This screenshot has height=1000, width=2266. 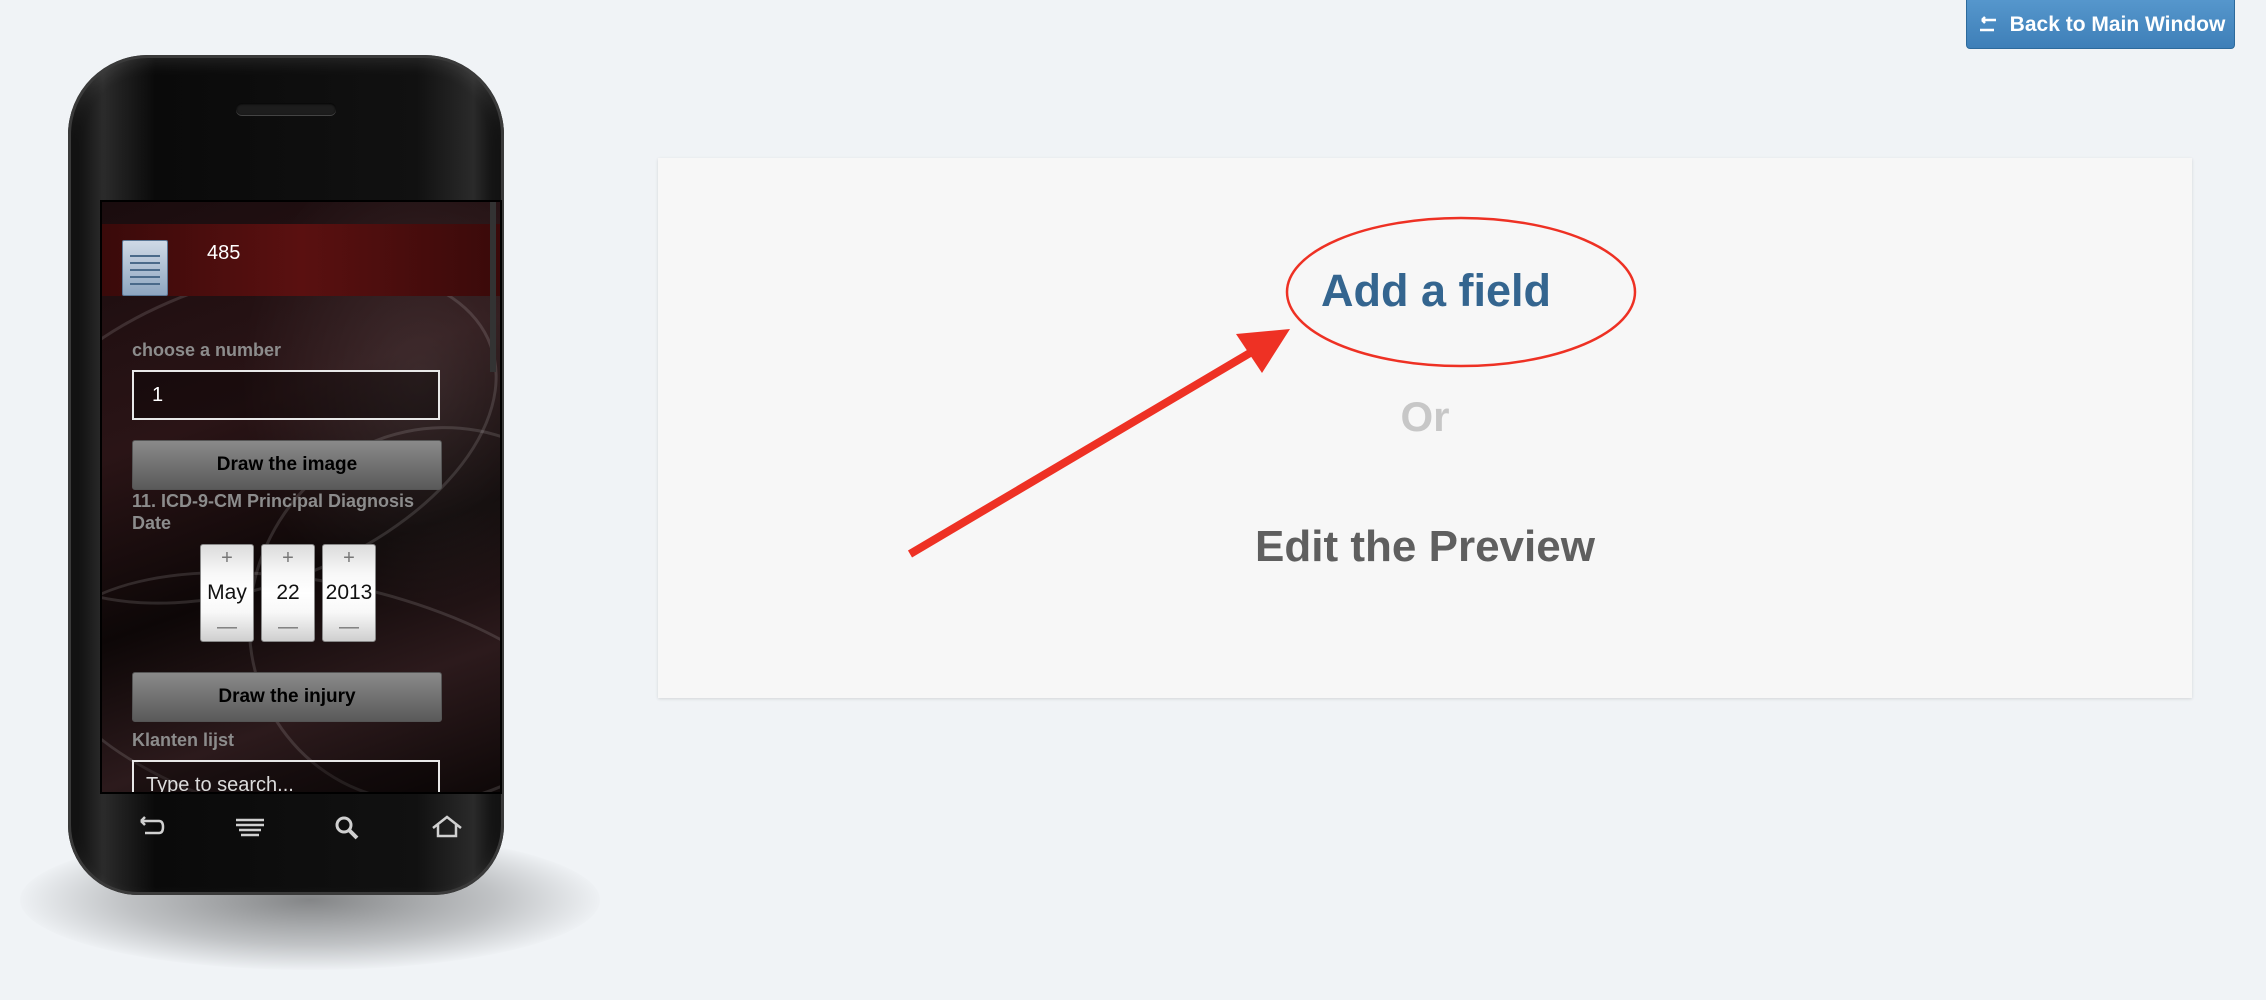 What do you see at coordinates (2117, 24) in the screenshot?
I see `back-button-label: Back to Main Window` at bounding box center [2117, 24].